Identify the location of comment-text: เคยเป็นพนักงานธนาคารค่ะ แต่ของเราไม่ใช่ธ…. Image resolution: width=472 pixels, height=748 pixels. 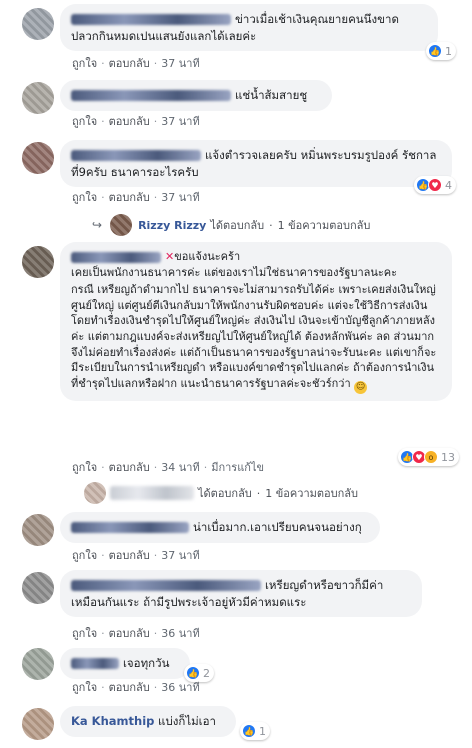
(234, 272).